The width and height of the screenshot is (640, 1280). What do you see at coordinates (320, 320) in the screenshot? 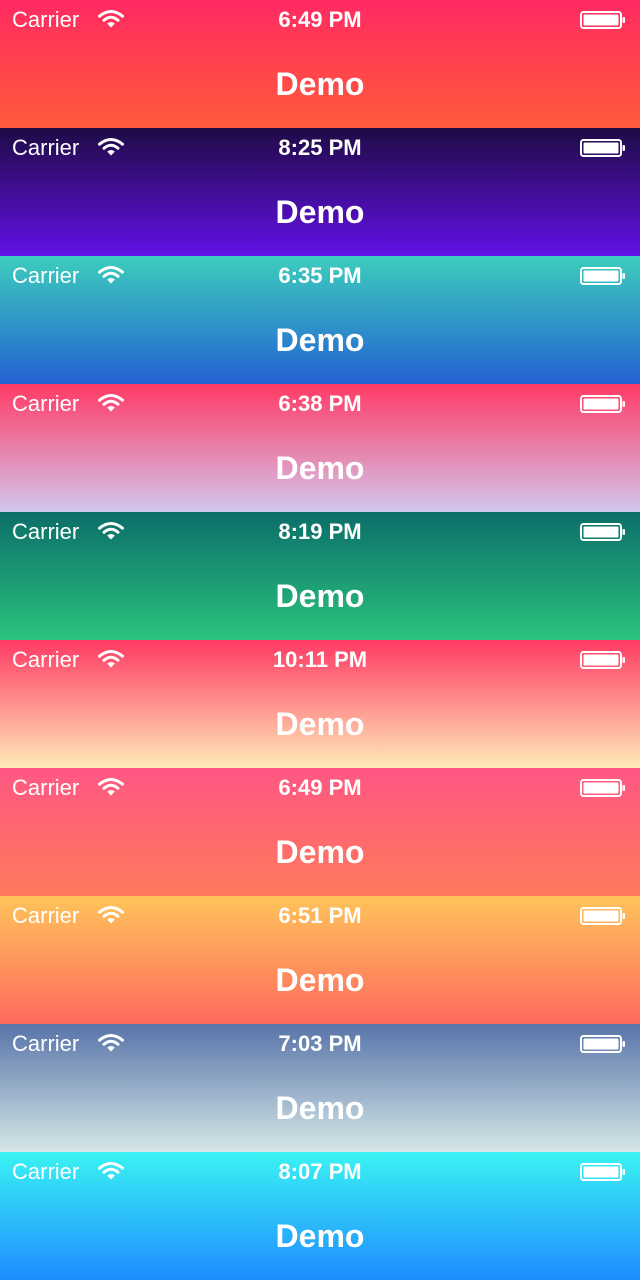
I see `nav-bar: Carrier 6:35 PM Demo` at bounding box center [320, 320].